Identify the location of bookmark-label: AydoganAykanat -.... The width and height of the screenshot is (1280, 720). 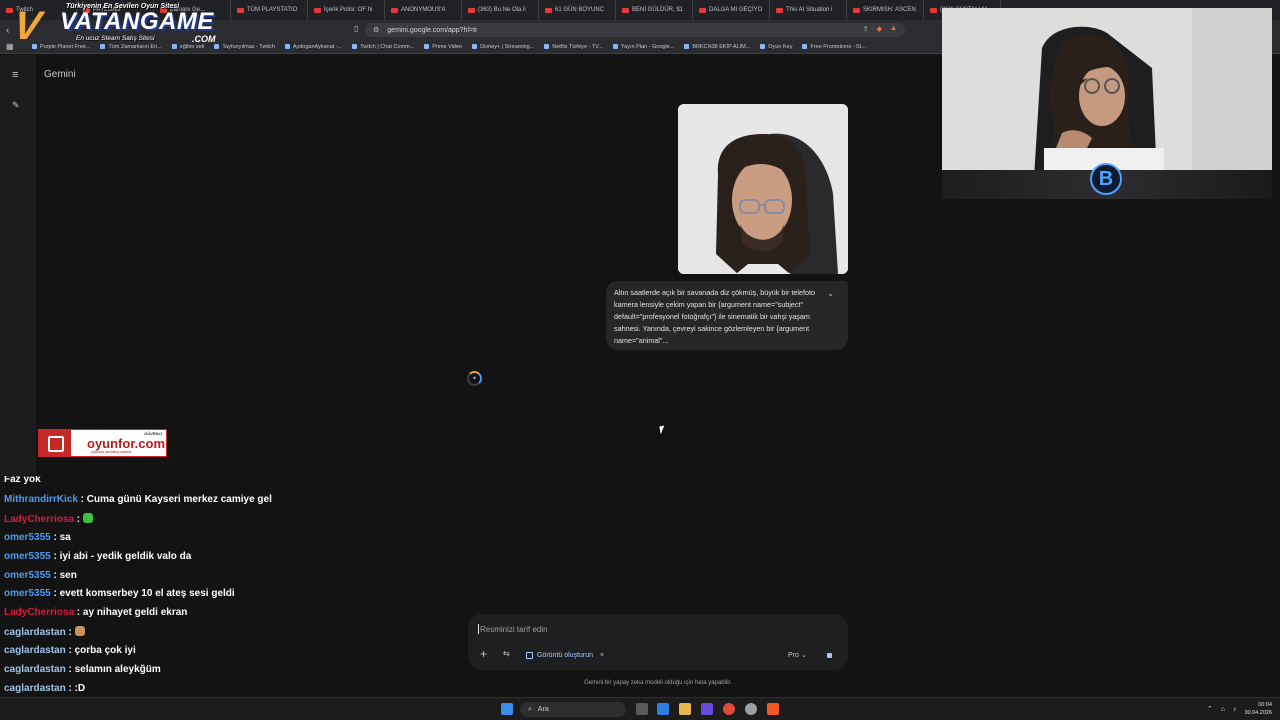
(317, 46).